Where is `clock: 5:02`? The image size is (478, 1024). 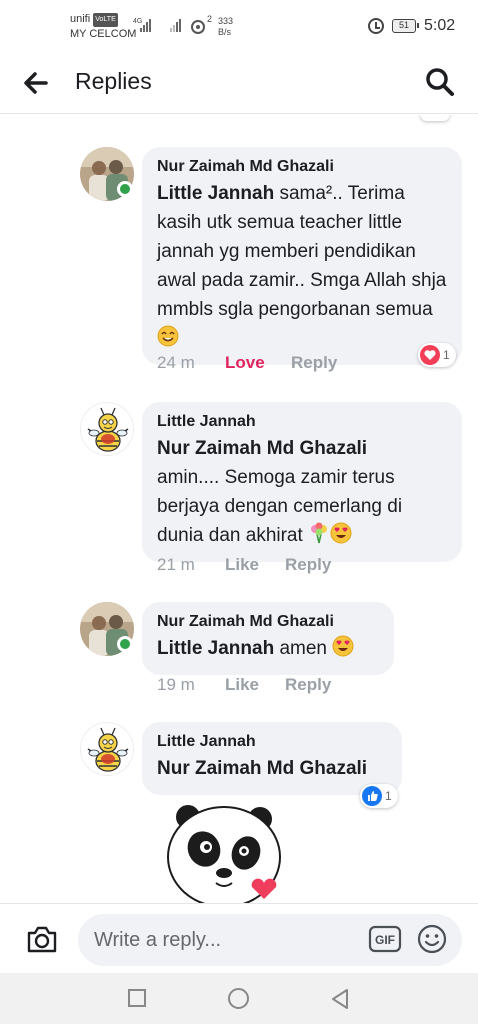 clock: 5:02 is located at coordinates (440, 25).